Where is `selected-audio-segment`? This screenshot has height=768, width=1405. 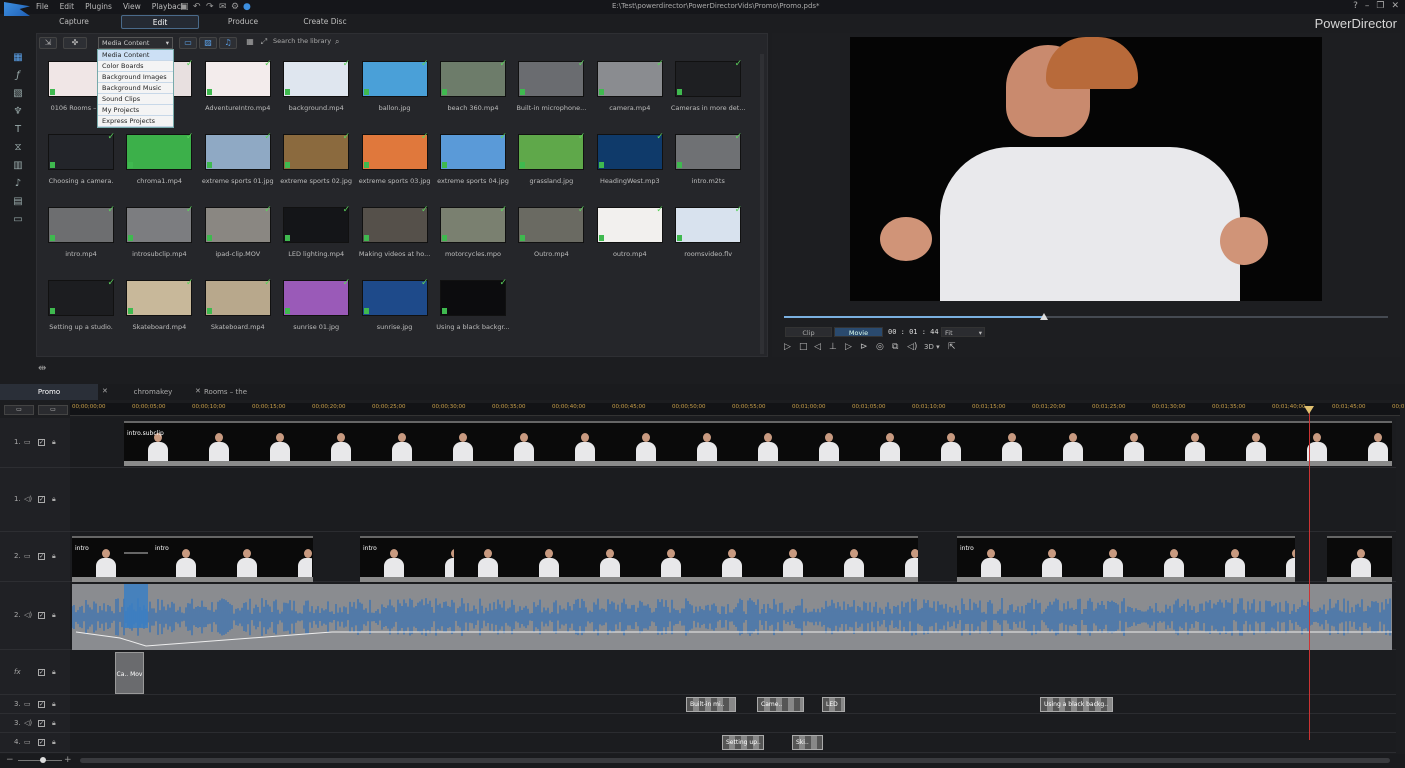
selected-audio-segment is located at coordinates (136, 606).